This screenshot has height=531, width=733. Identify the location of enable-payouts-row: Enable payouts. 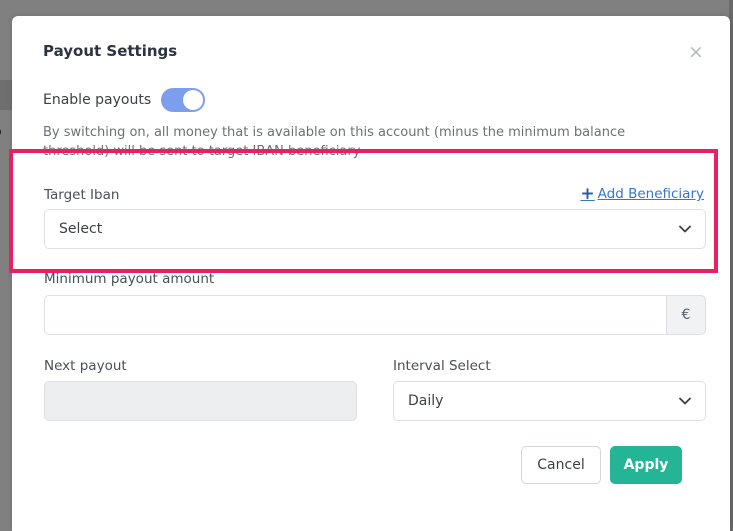
(124, 100).